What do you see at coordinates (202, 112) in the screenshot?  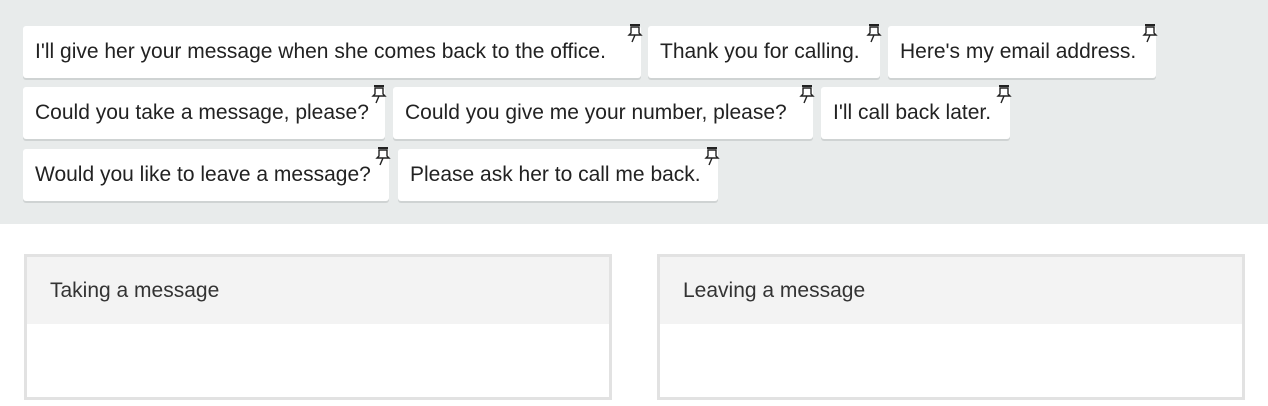 I see `phrase-text: Could you take a message, please?` at bounding box center [202, 112].